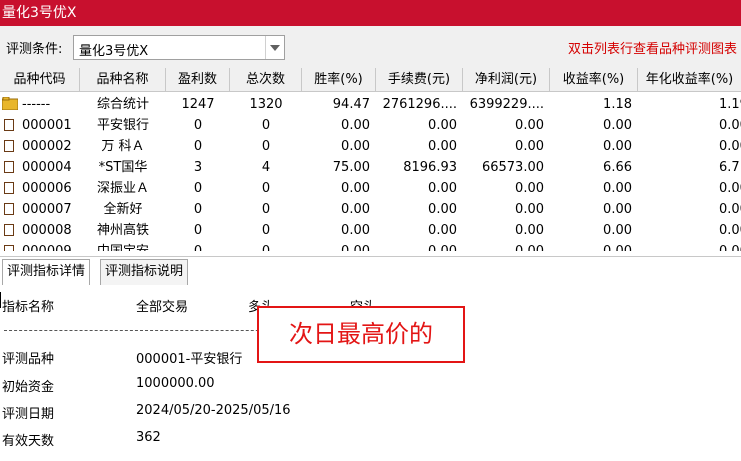 The height and width of the screenshot is (461, 741). I want to click on row-name: 深振业Ａ, so click(122, 188).